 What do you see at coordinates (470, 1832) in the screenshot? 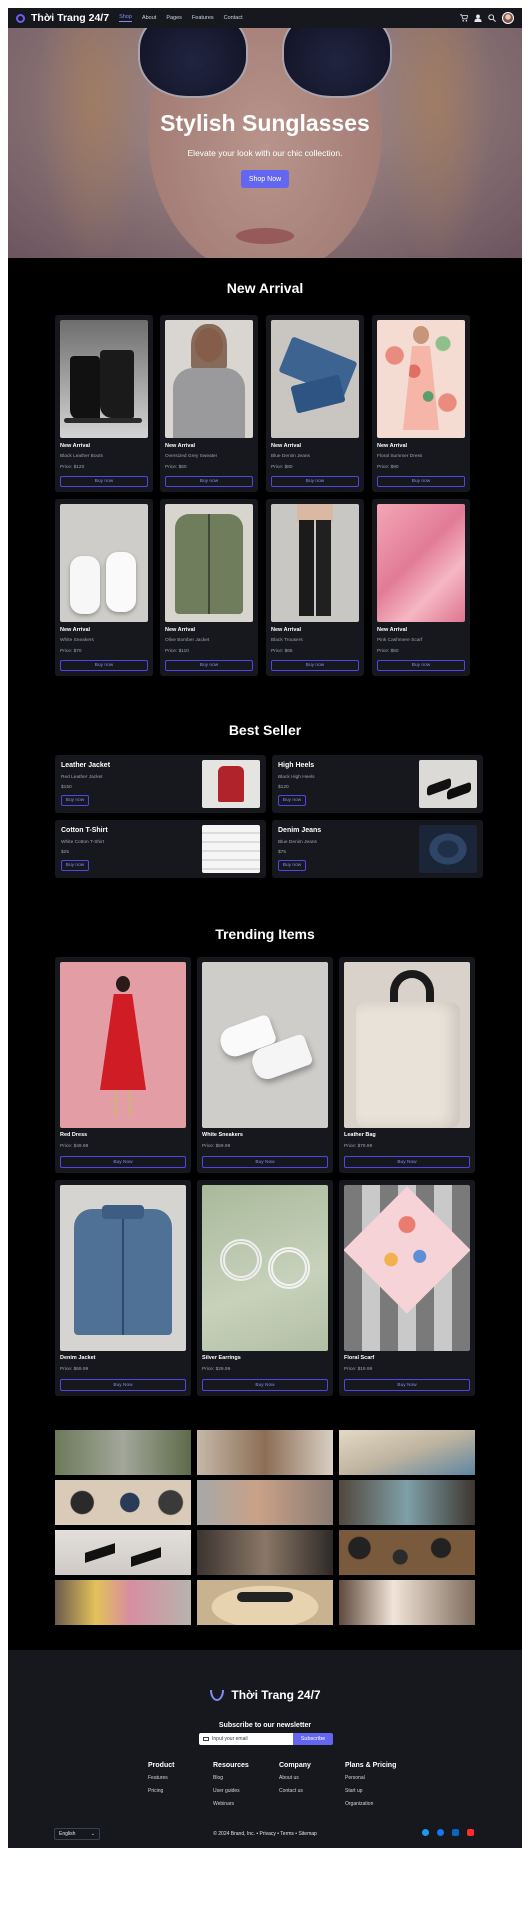
I see `youtube-icon` at bounding box center [470, 1832].